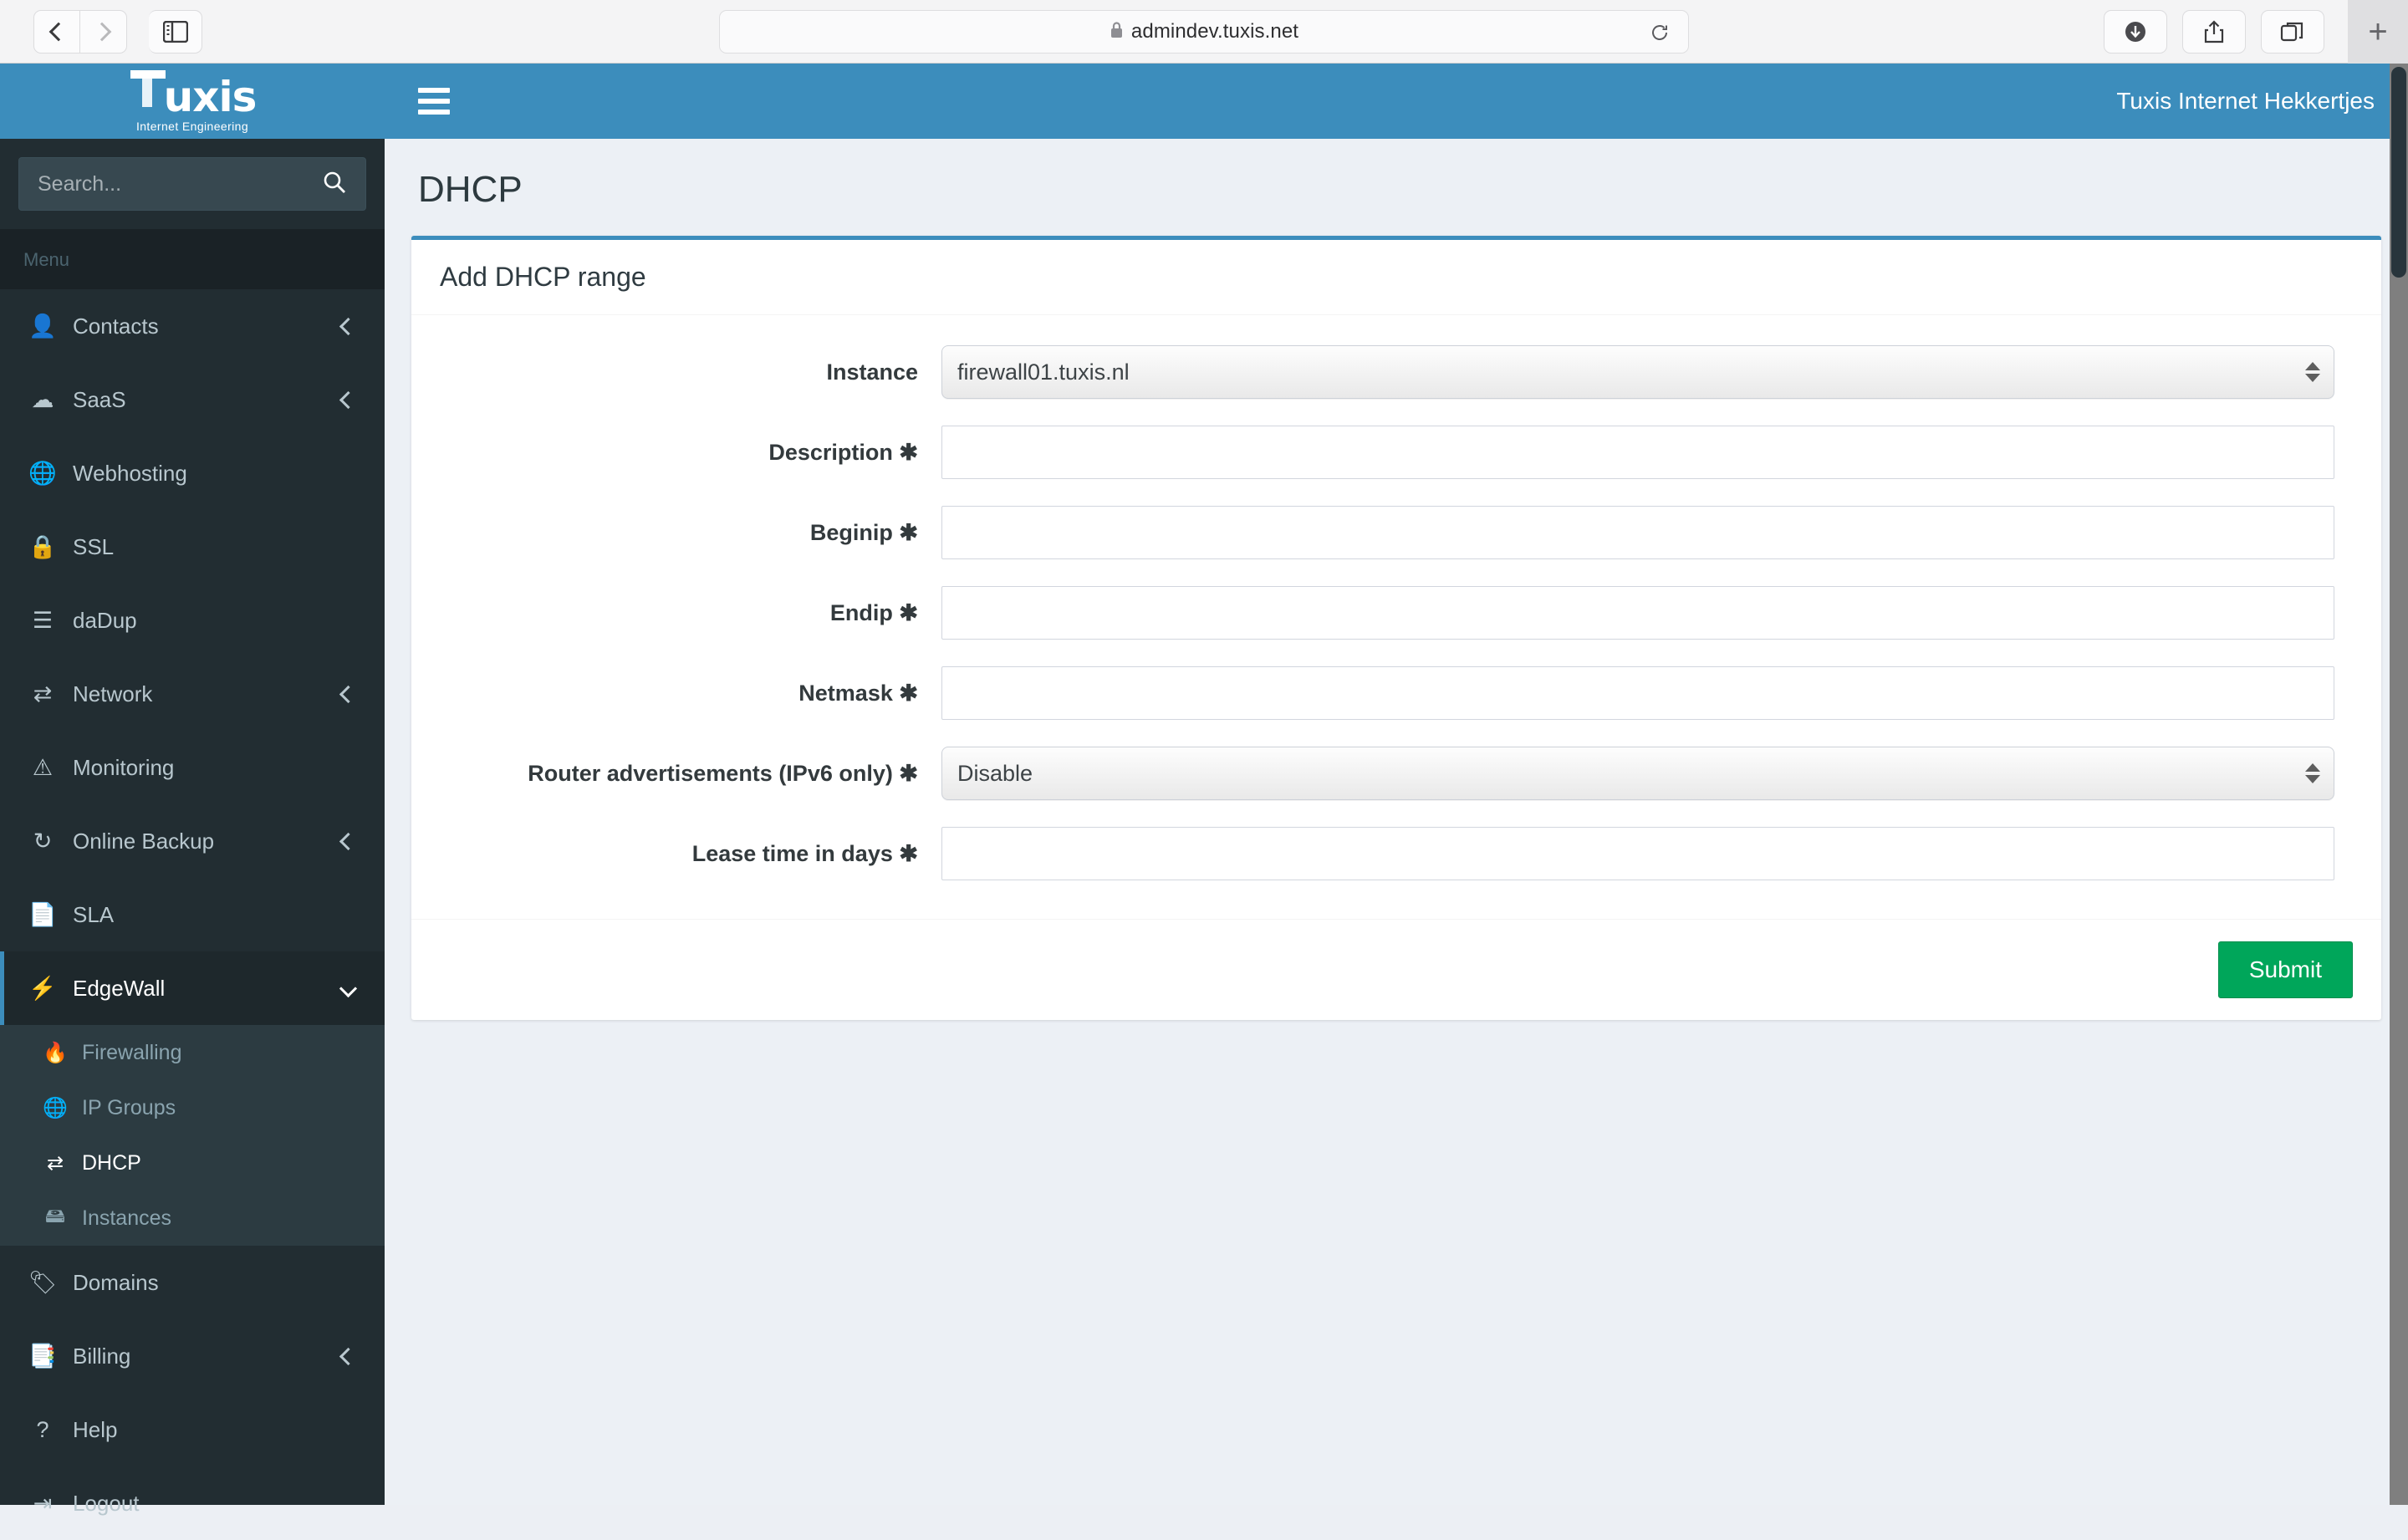 This screenshot has width=2408, height=1540. I want to click on warning-icon: ⚠, so click(43, 767).